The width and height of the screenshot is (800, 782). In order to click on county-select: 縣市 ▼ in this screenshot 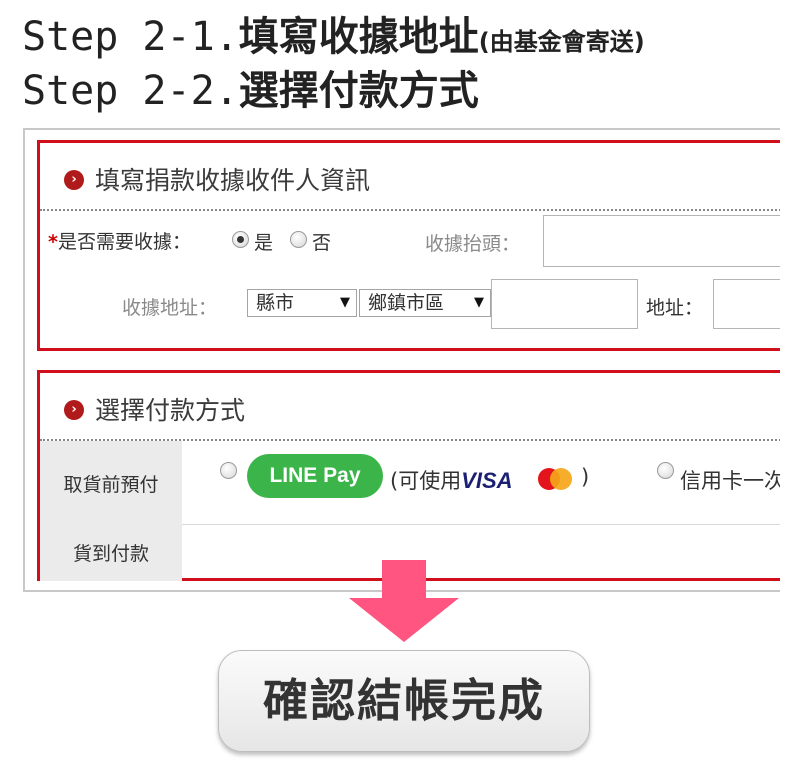, I will do `click(302, 303)`.